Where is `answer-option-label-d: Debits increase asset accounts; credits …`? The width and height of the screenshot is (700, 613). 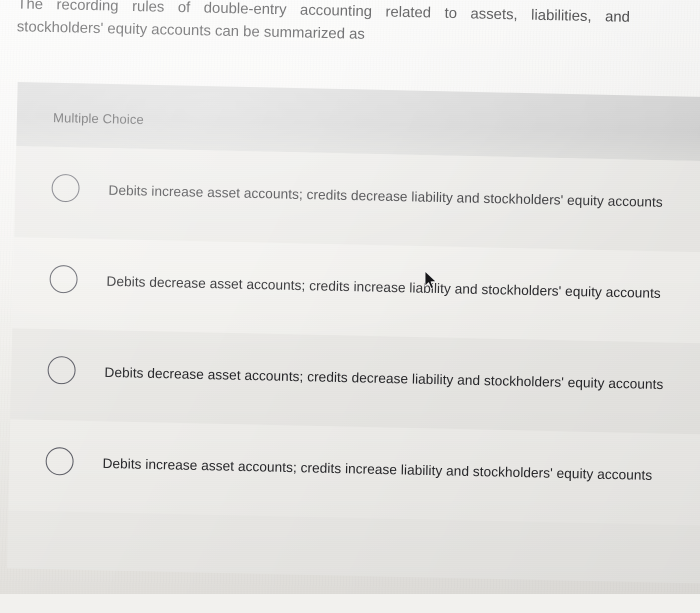 answer-option-label-d: Debits increase asset accounts; credits … is located at coordinates (377, 469).